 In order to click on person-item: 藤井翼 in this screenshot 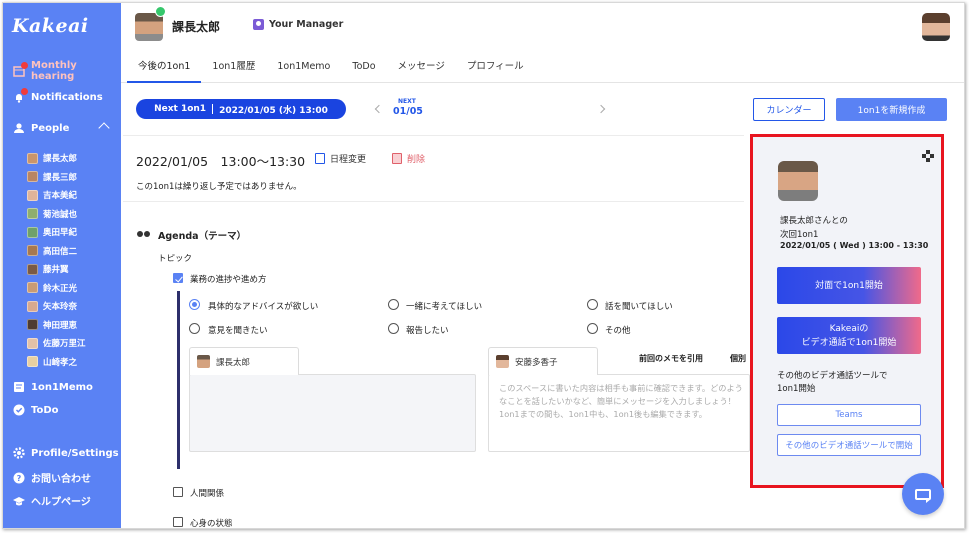, I will do `click(56, 269)`.